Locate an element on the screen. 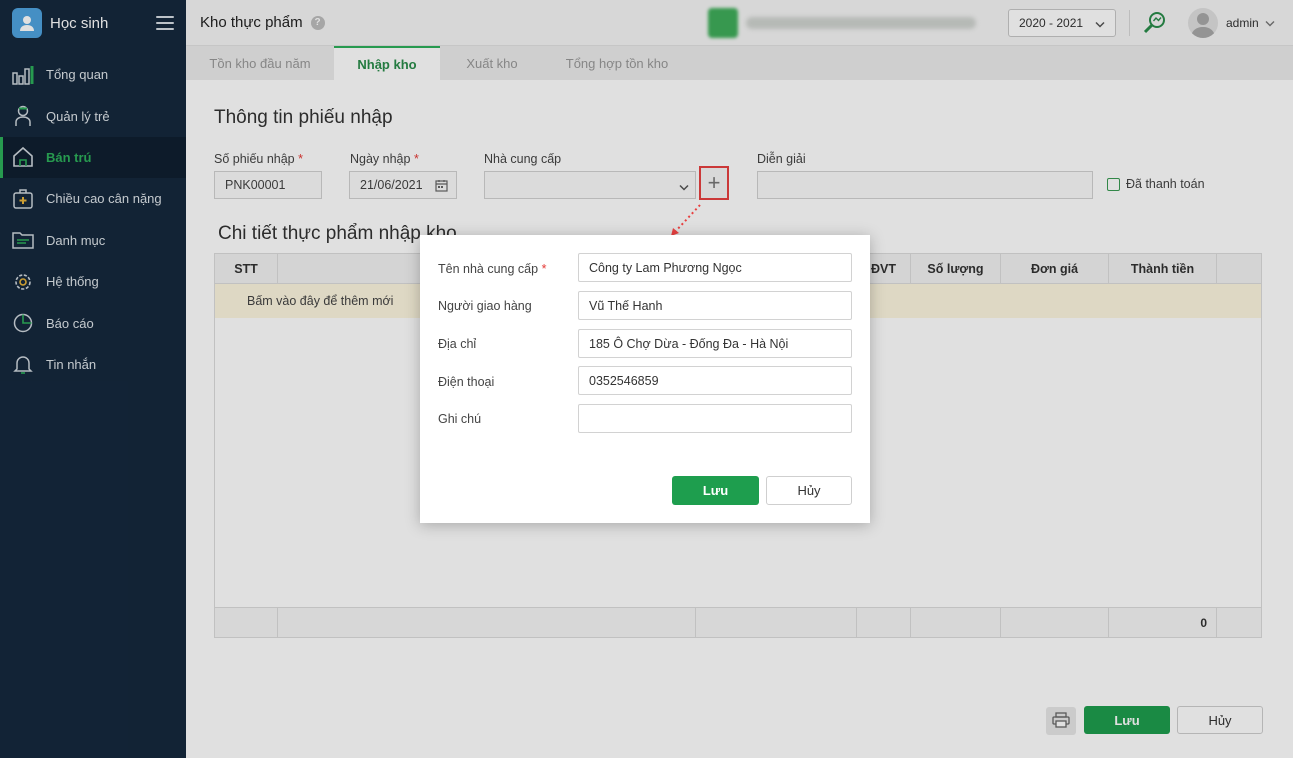 This screenshot has height=758, width=1293. sidebar-item-messages: Tin nhắn is located at coordinates (93, 364).